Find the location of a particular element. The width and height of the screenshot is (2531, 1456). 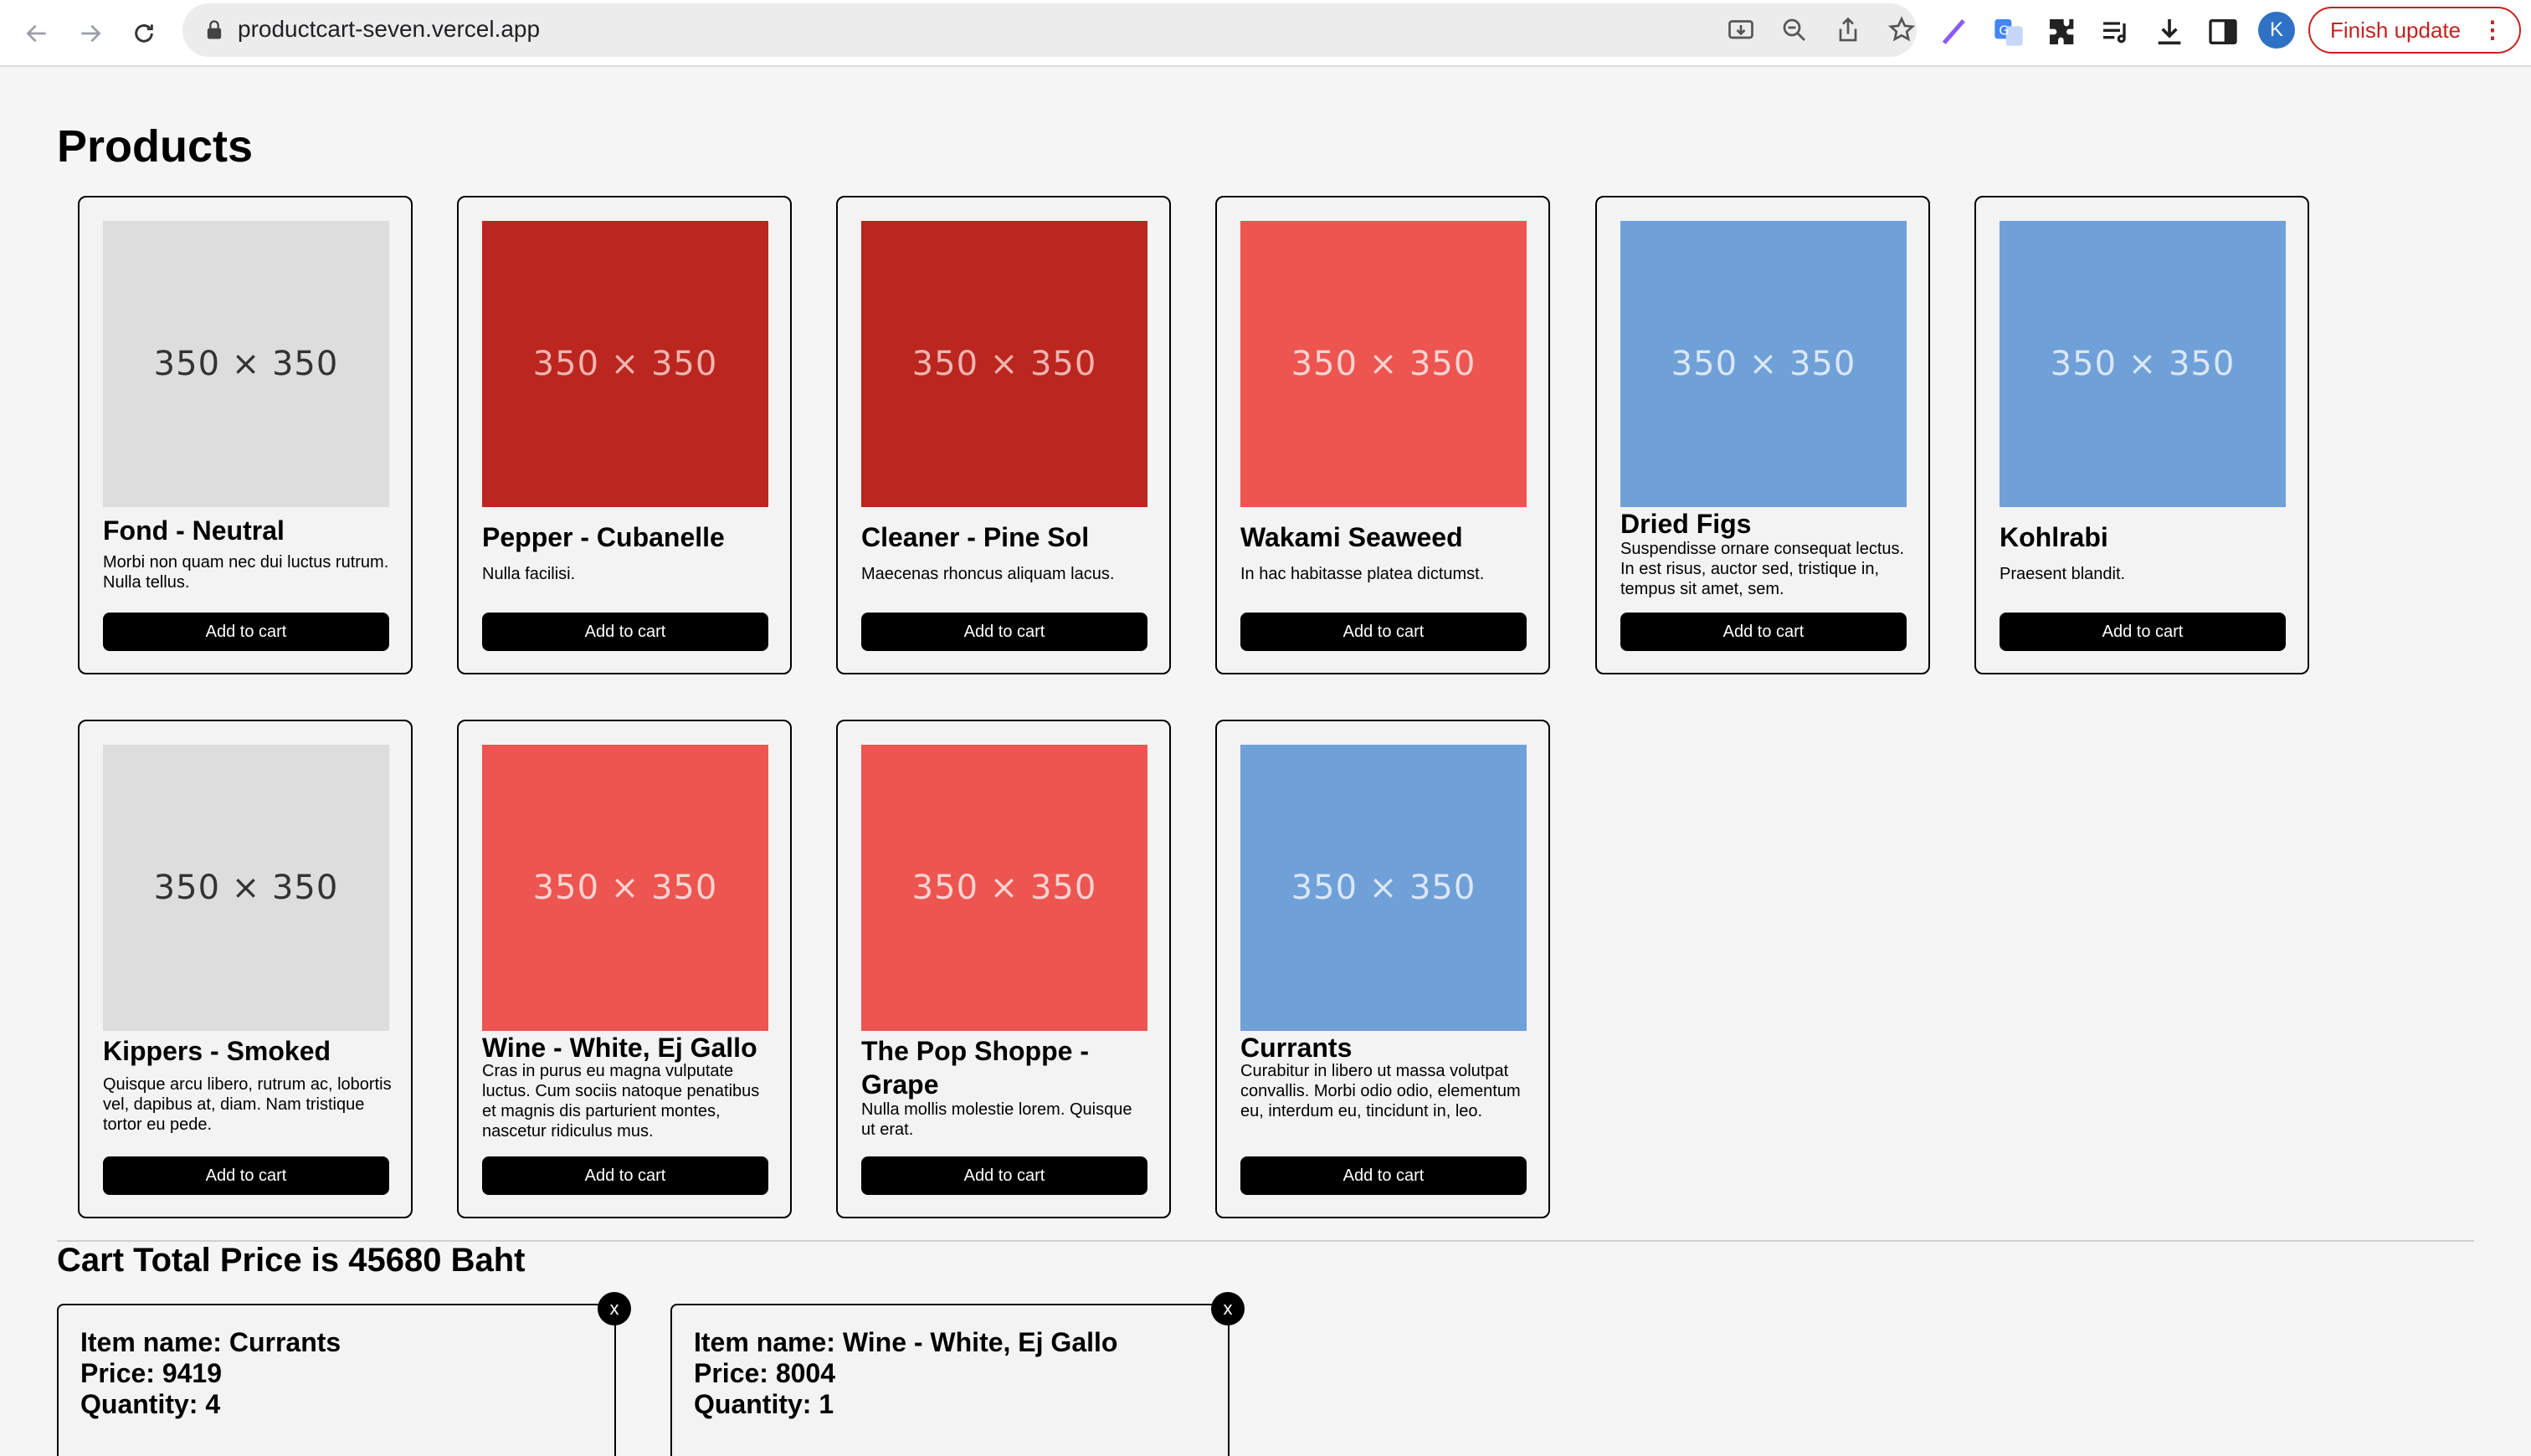

product-name: Dried Figs is located at coordinates (1686, 524).